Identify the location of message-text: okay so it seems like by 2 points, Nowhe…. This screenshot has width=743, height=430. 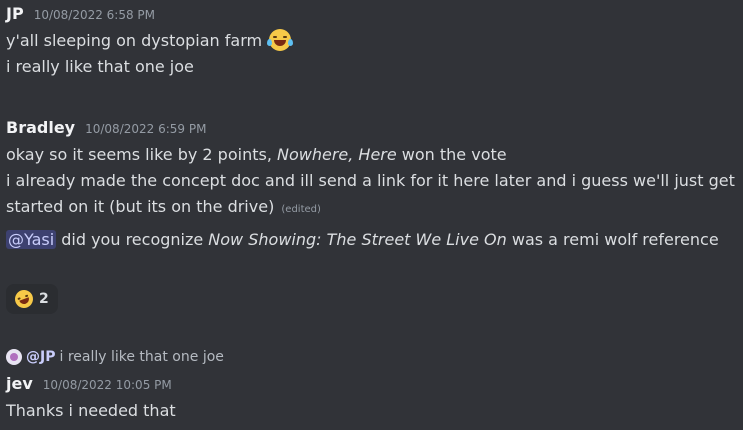
(256, 154).